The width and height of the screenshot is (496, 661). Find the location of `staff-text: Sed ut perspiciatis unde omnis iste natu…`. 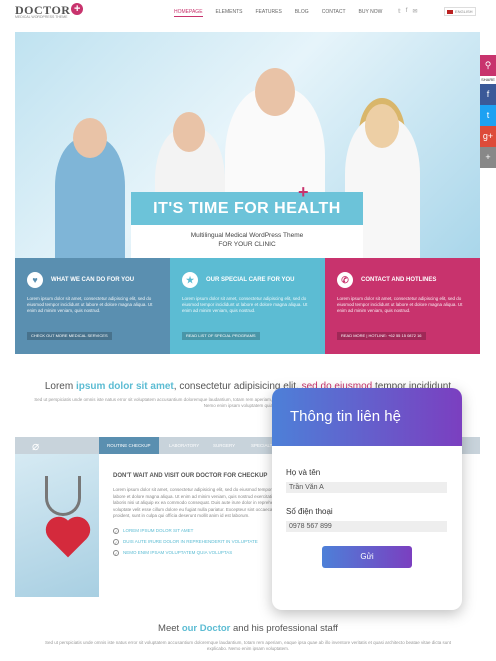

staff-text: Sed ut perspiciatis unde omnis iste natu… is located at coordinates (248, 645).